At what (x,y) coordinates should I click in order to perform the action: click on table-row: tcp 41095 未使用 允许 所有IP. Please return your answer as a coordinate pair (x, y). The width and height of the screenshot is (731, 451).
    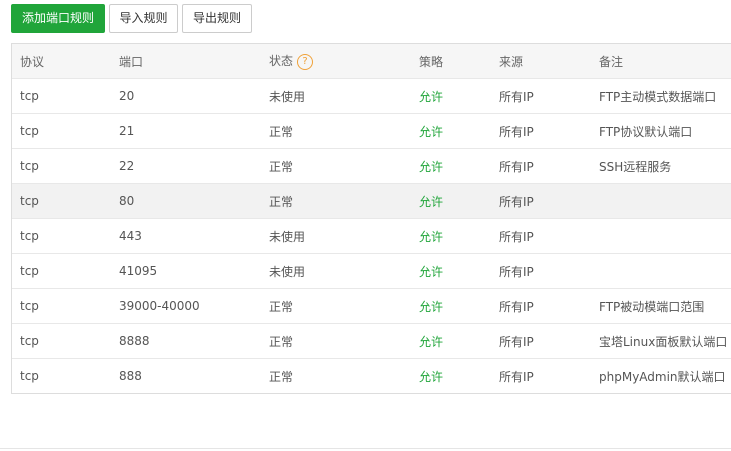
    Looking at the image, I should click on (371, 271).